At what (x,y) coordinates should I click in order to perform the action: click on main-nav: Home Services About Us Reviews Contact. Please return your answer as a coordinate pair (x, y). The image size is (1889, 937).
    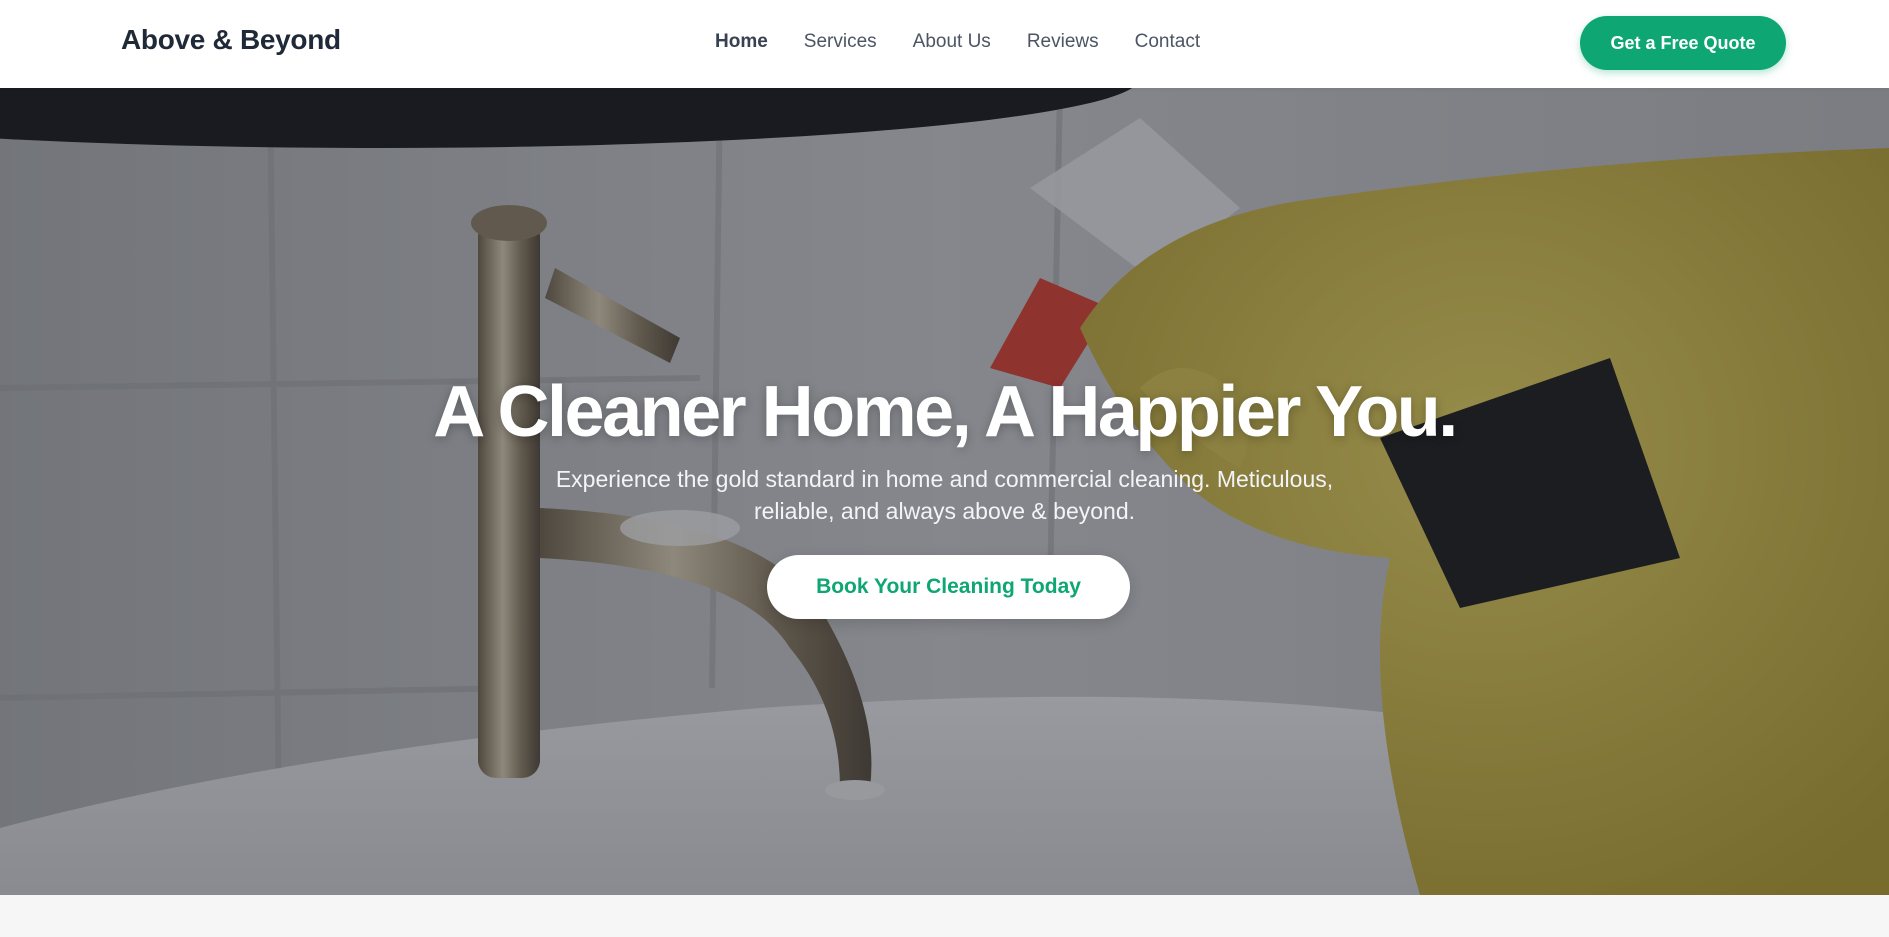
    Looking at the image, I should click on (957, 42).